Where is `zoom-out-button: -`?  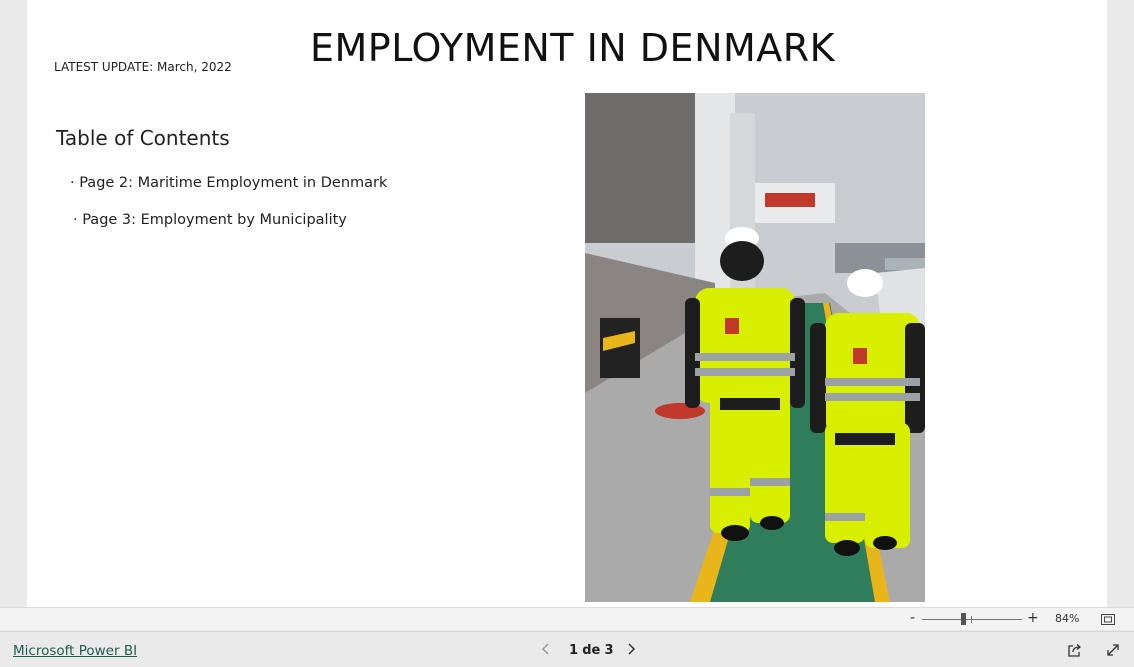
zoom-out-button: - is located at coordinates (912, 618).